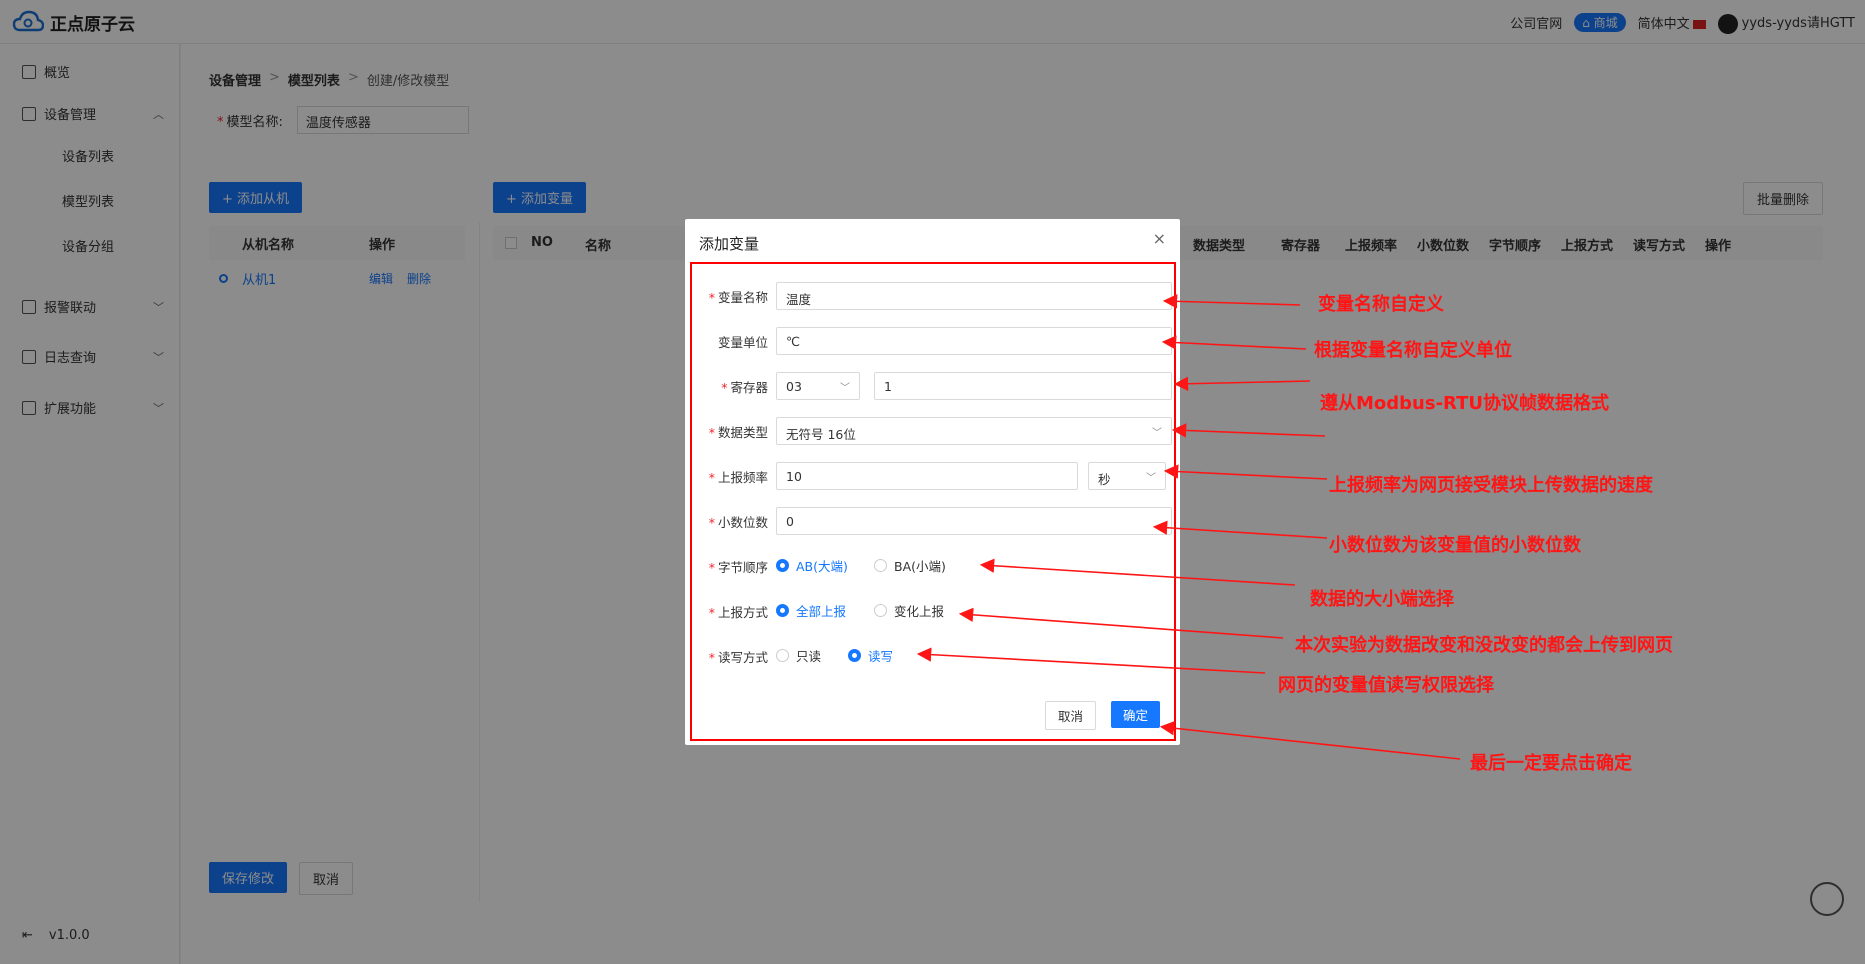 This screenshot has width=1865, height=964. I want to click on arrow-rw-mode, so click(1091, 660).